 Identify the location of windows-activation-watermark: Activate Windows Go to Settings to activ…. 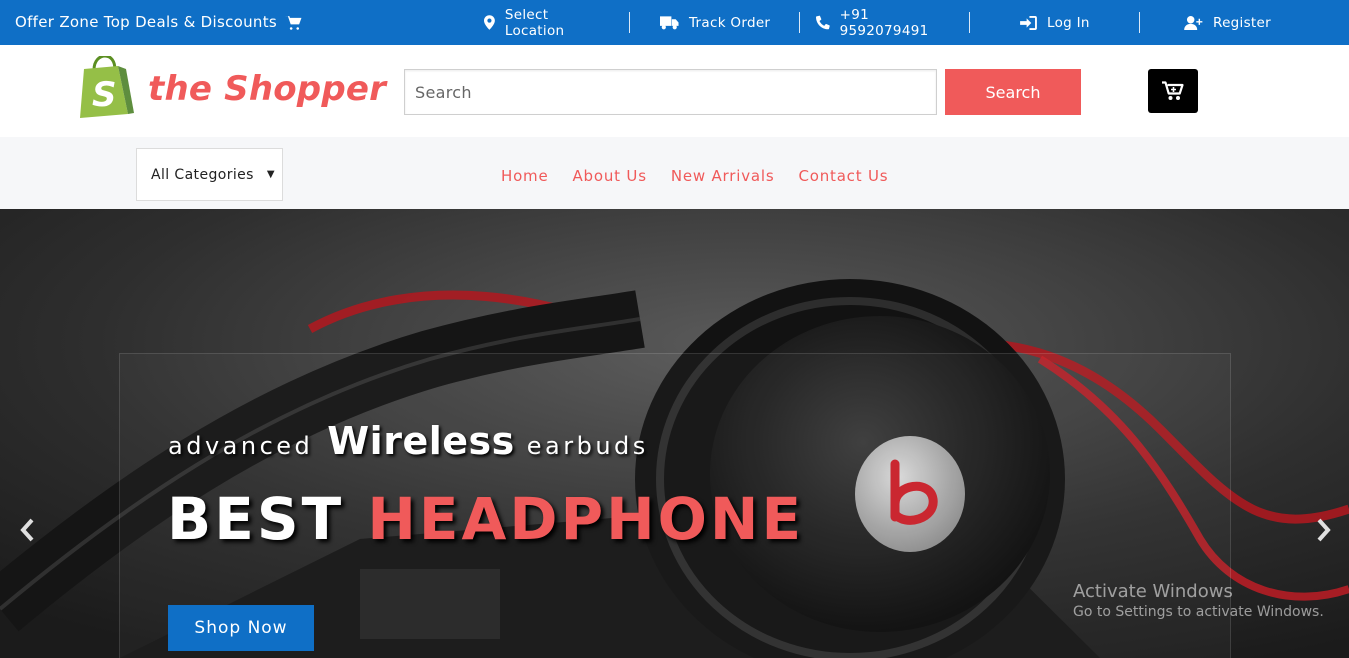
(1198, 600).